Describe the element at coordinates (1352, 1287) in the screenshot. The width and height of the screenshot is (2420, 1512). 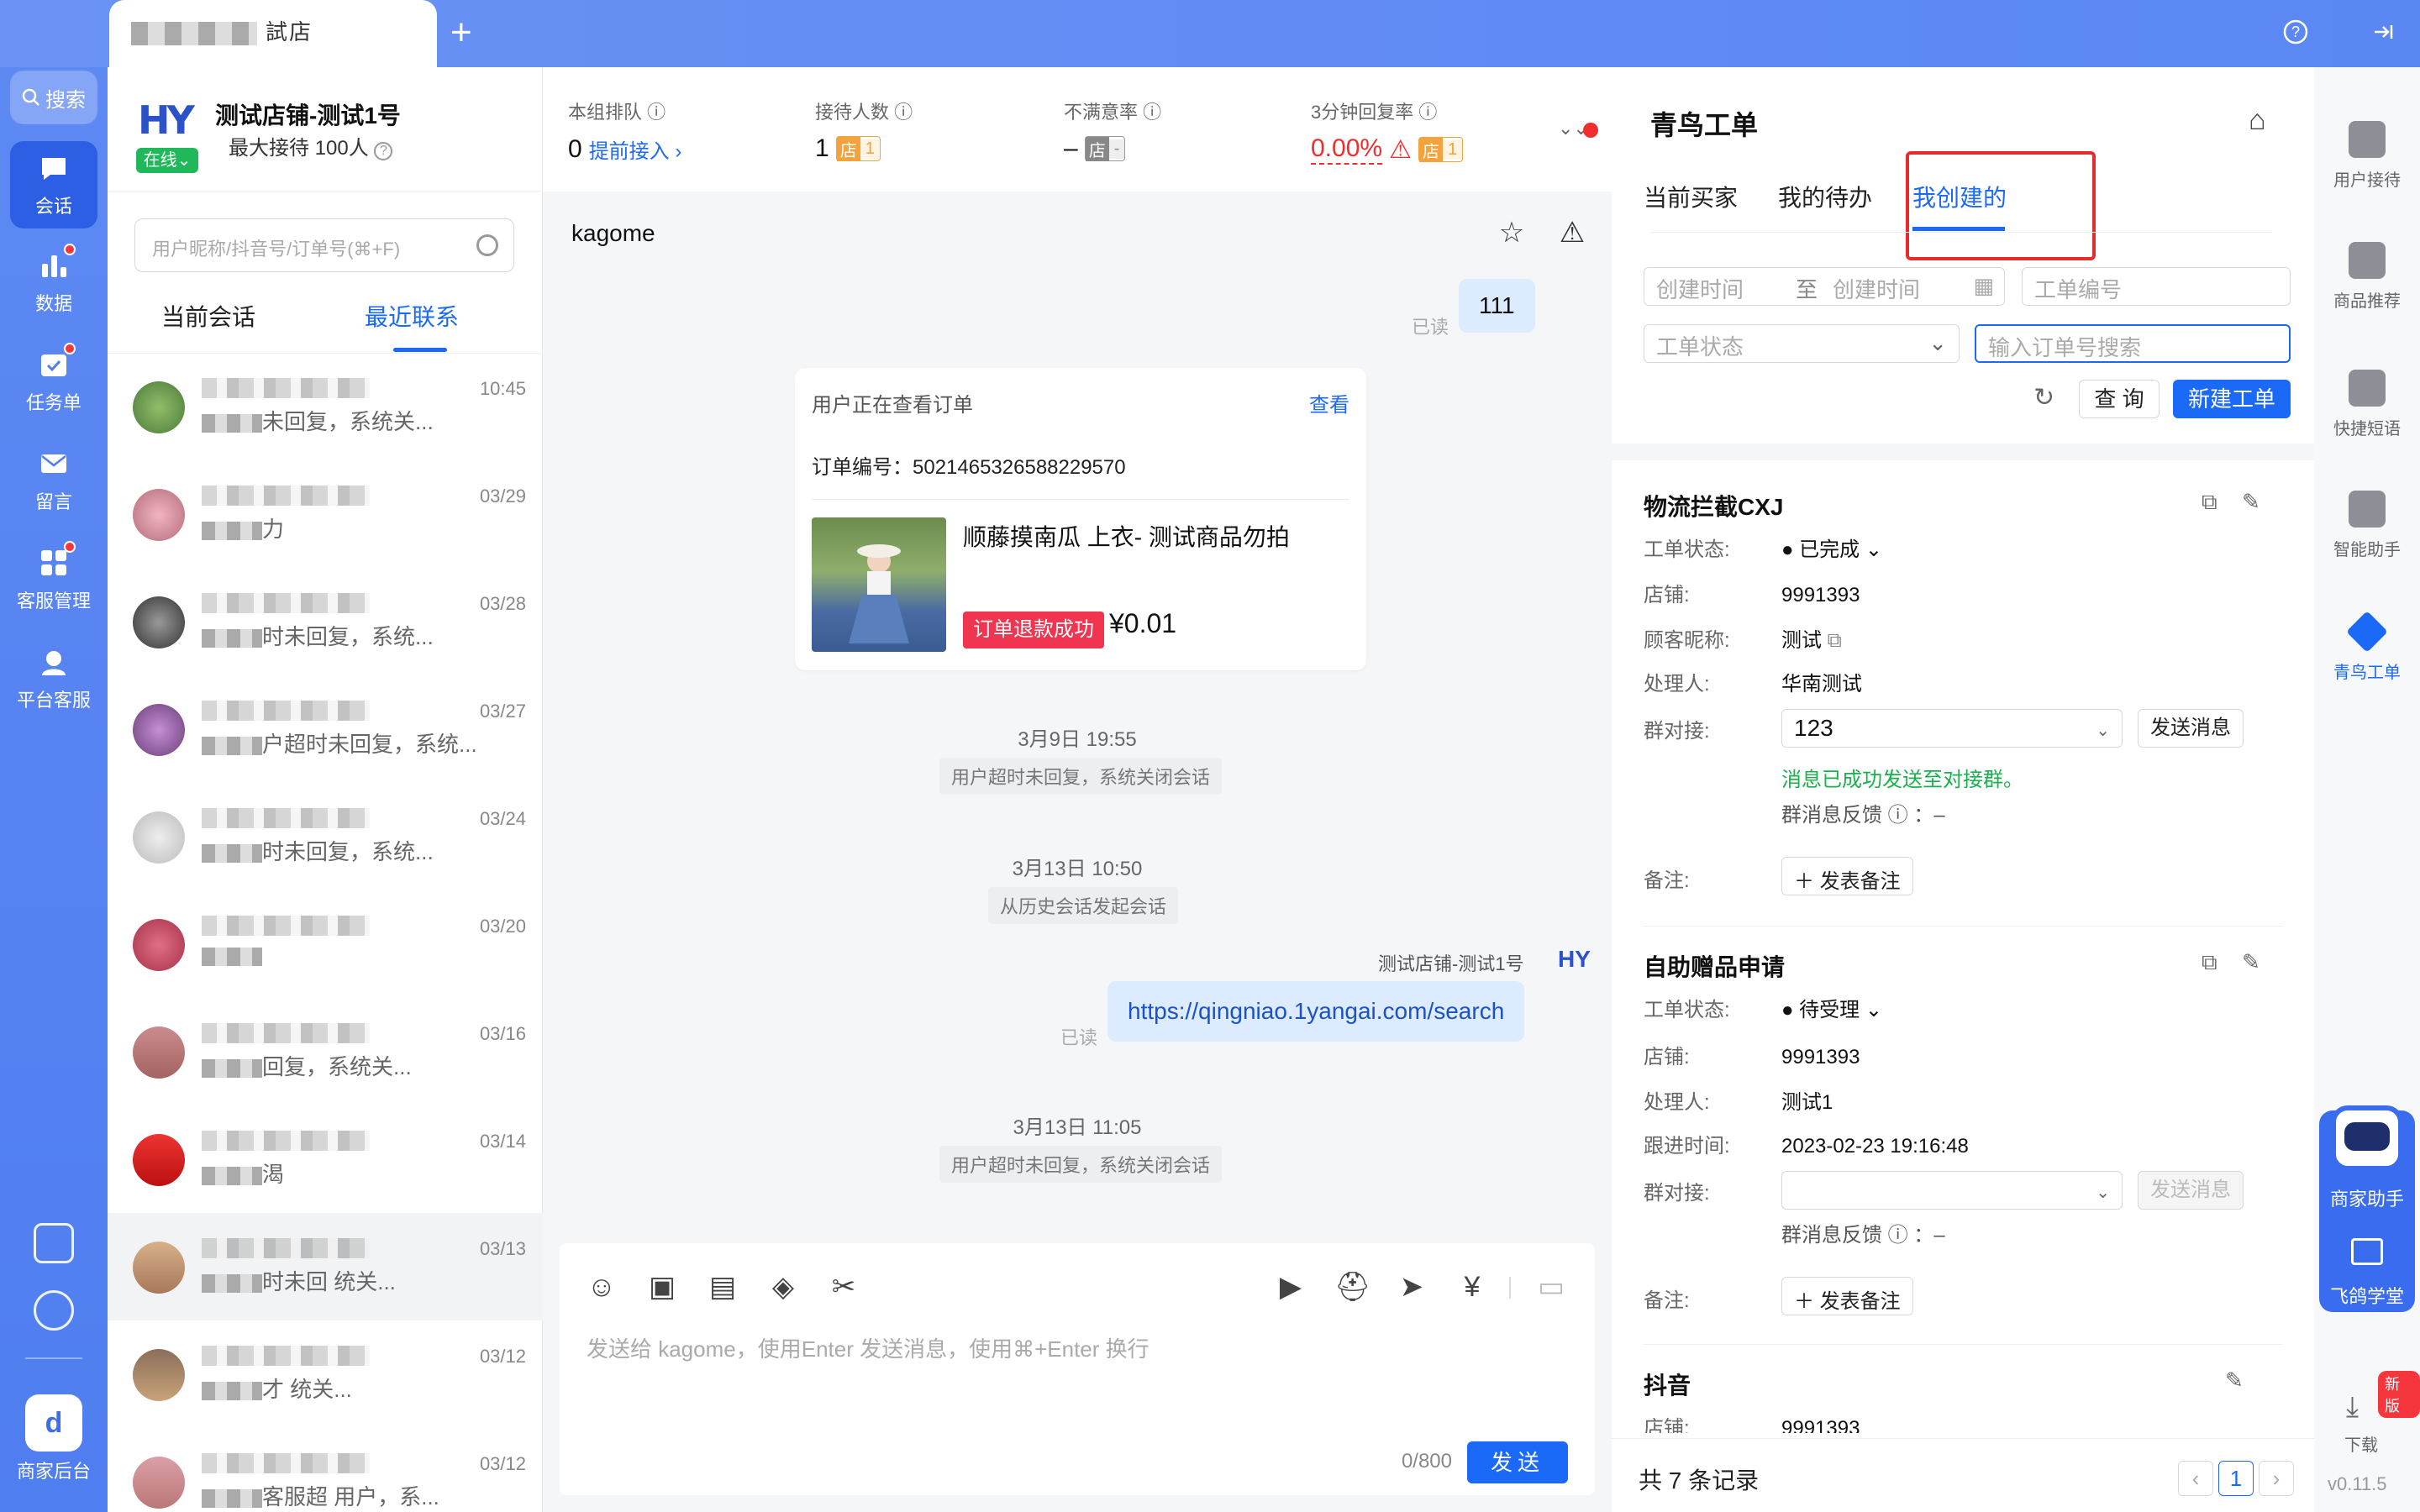
I see `service-bell-icon: ⛑` at that location.